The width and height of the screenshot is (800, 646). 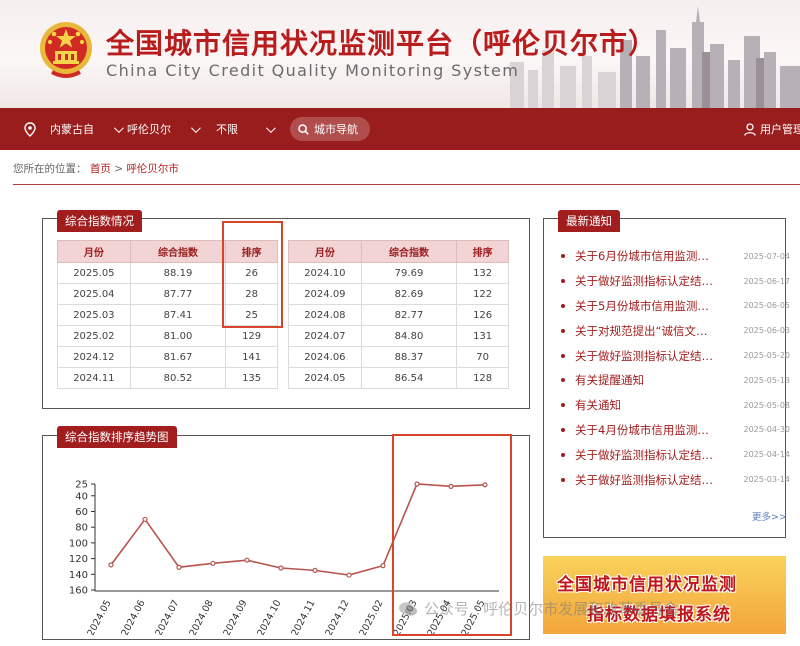 I want to click on user-admin-link: 用户管理, so click(x=772, y=129).